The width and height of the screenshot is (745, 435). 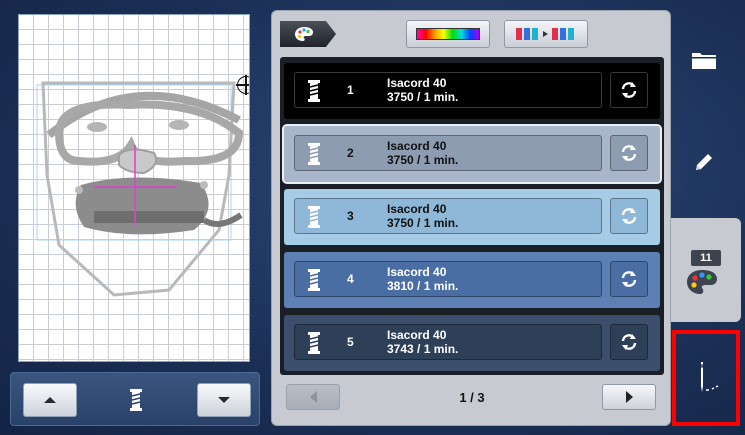 I want to click on arrow-right-icon, so click(x=629, y=397).